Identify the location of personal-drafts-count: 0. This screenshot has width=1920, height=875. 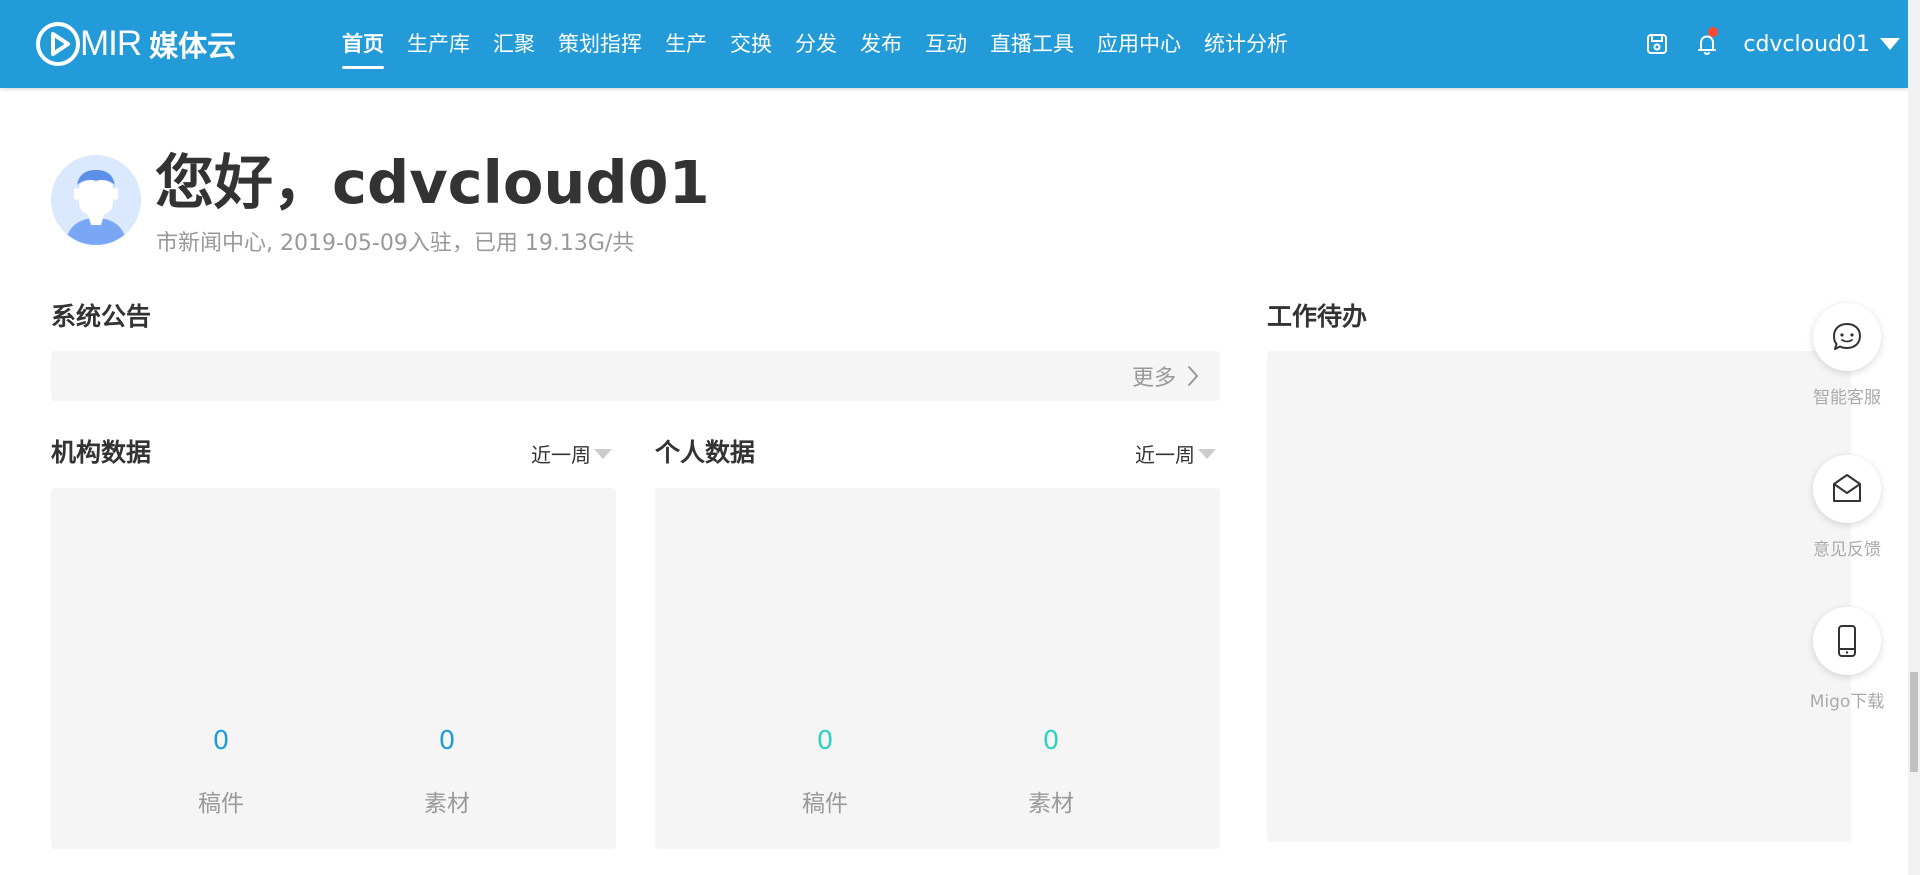
(825, 741).